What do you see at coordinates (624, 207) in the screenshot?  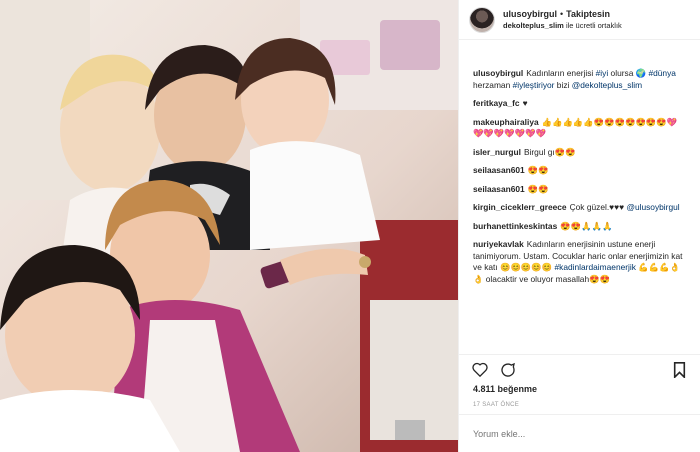 I see `comment-text: Çok güzel.♥♥♥ @ulusoybirgul` at bounding box center [624, 207].